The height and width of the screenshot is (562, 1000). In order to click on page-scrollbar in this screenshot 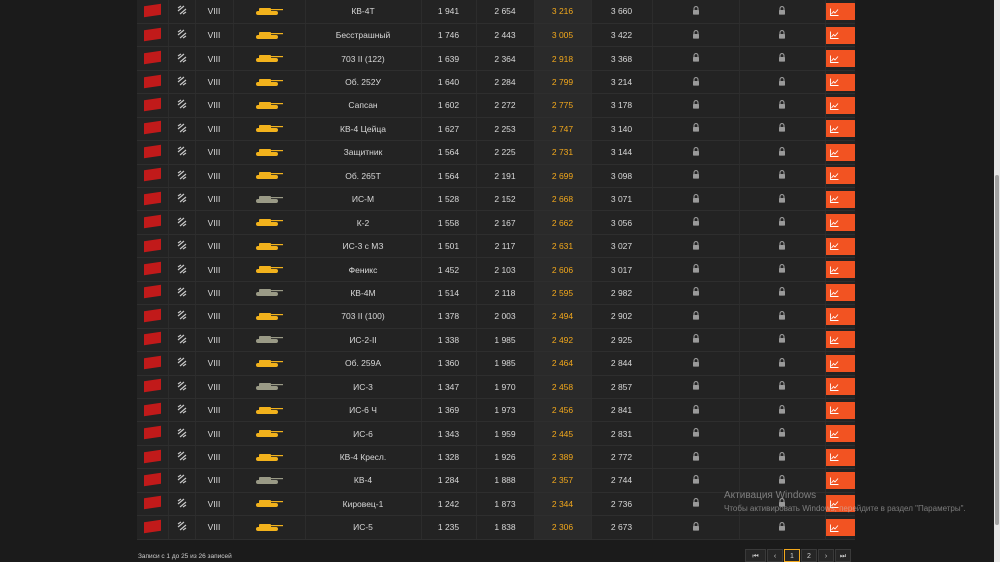, I will do `click(997, 281)`.